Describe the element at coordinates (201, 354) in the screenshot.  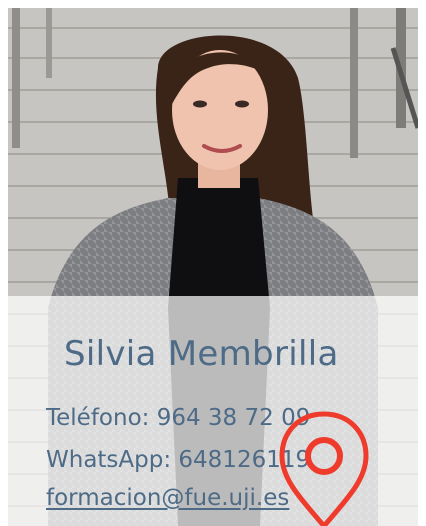
I see `person-name: Silvia Membrilla` at that location.